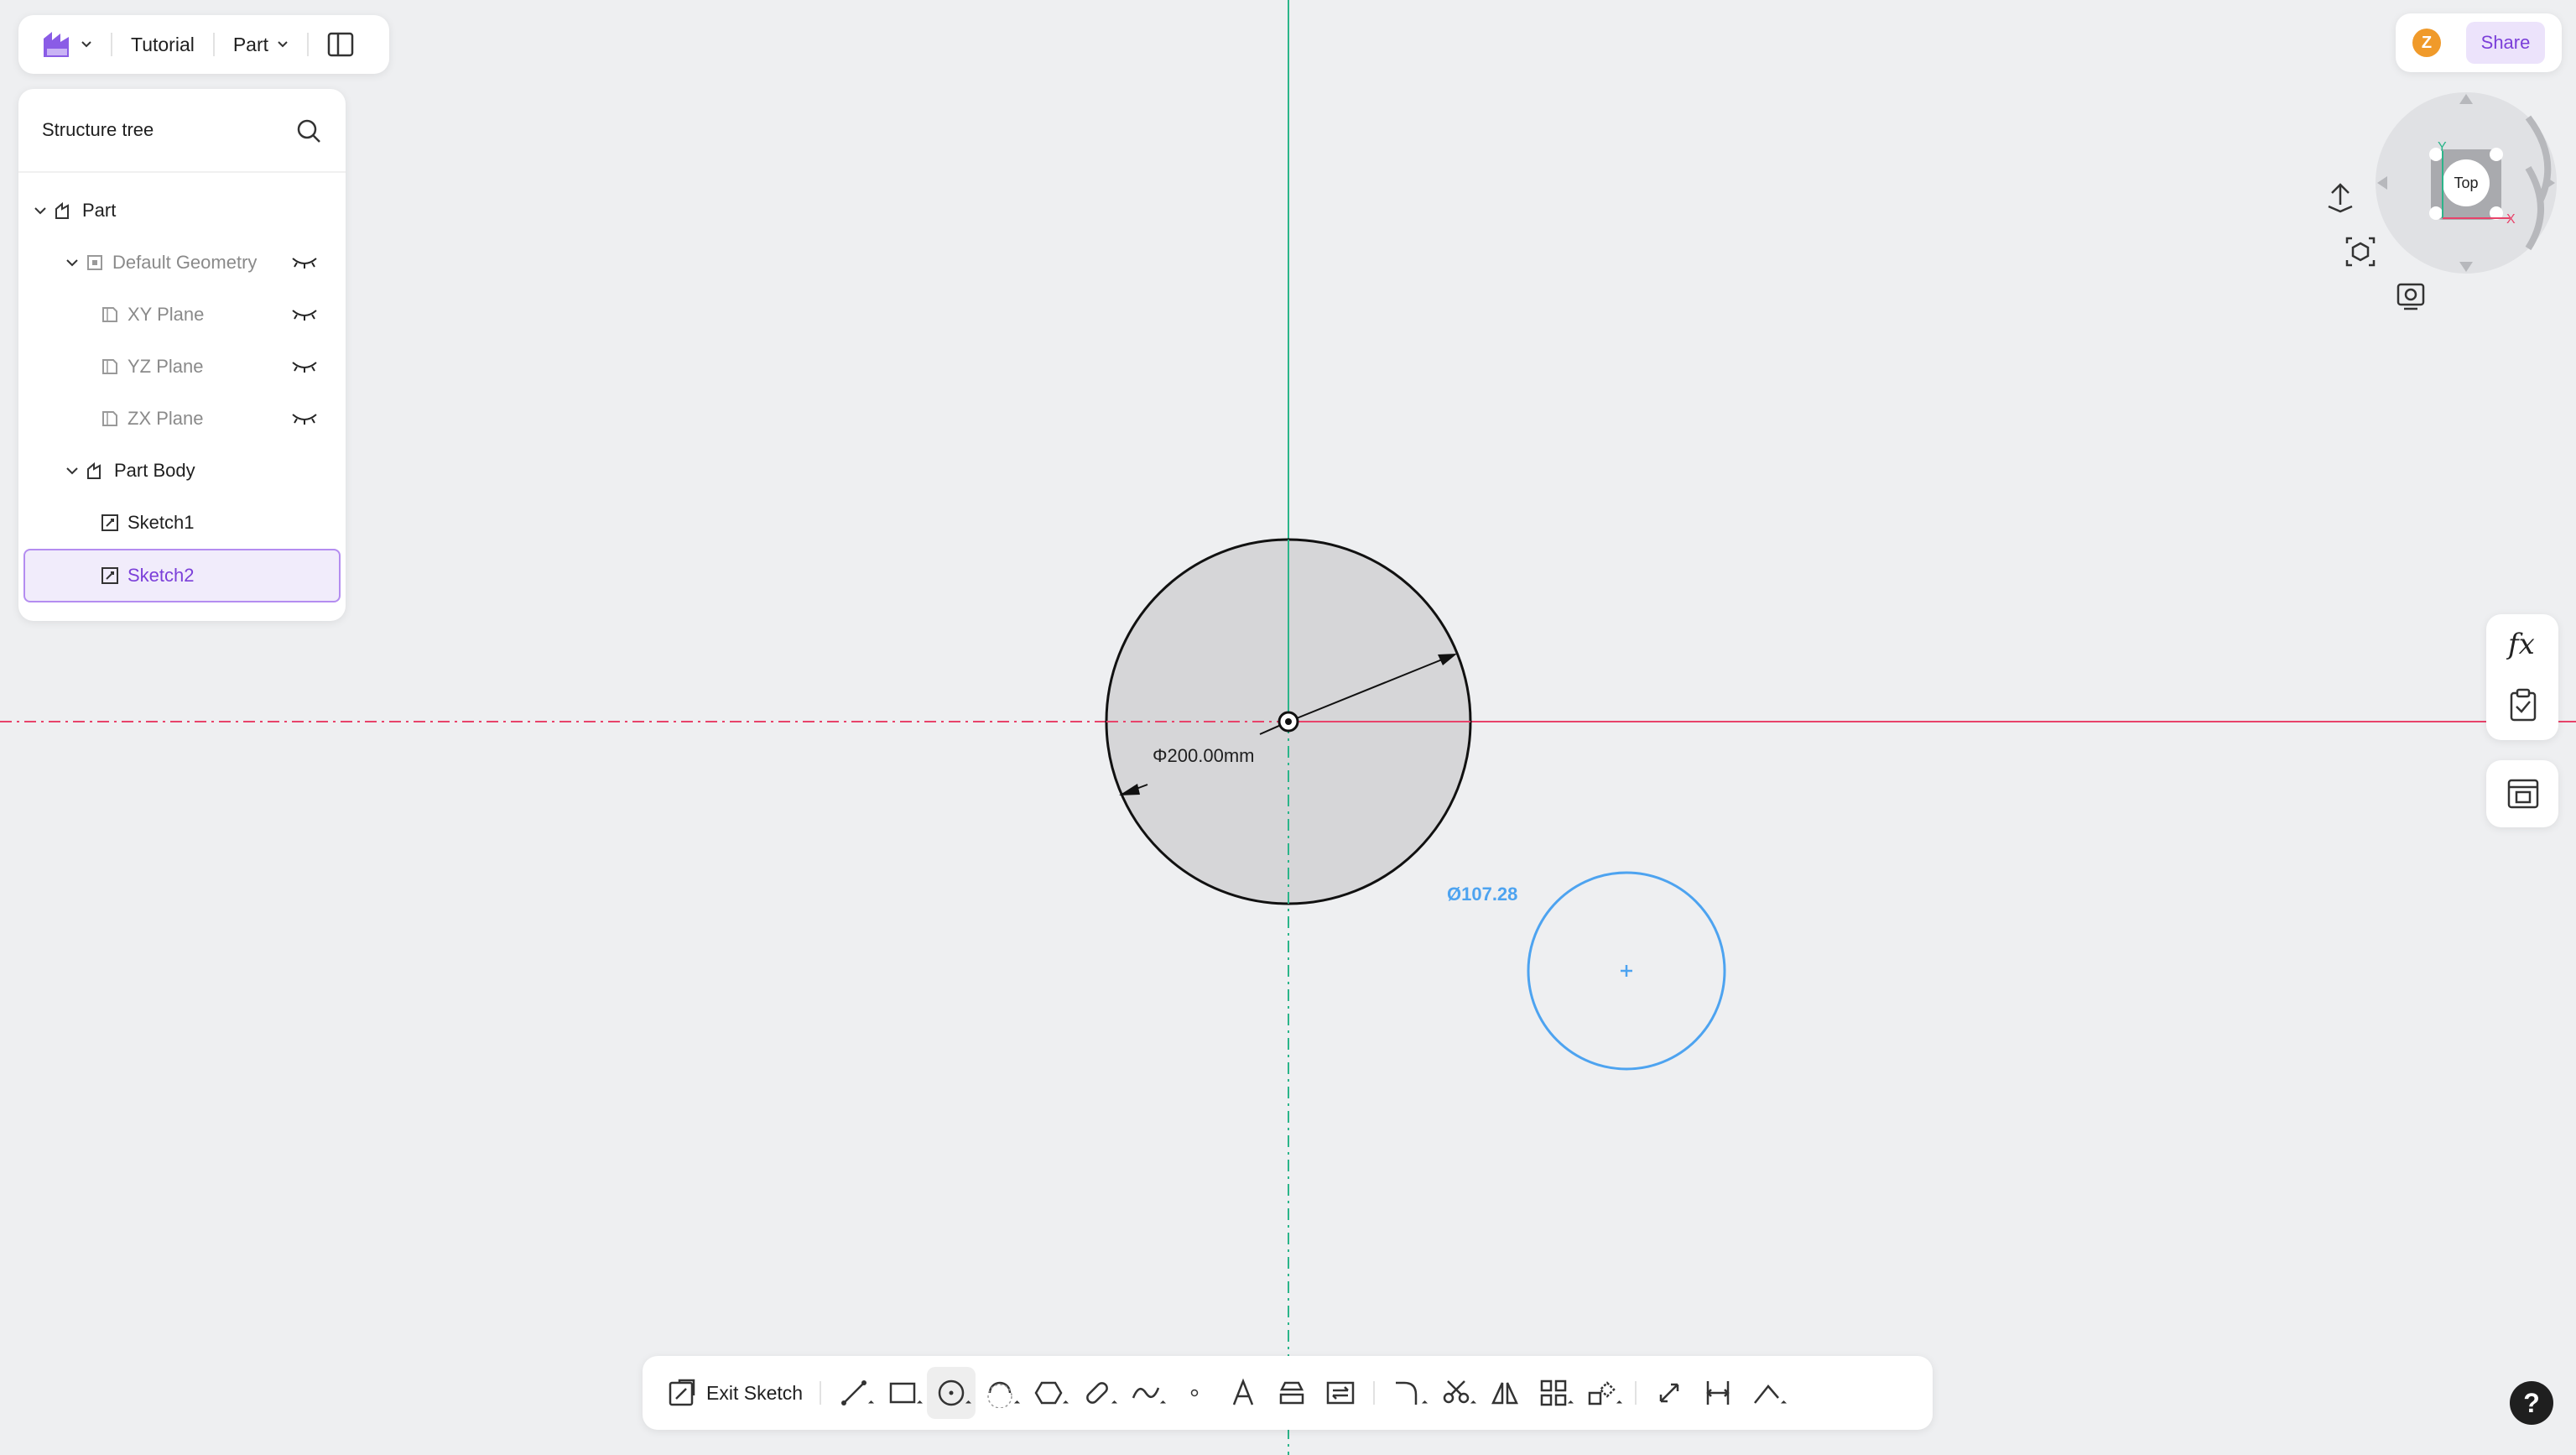 Image resolution: width=2576 pixels, height=1455 pixels. Describe the element at coordinates (165, 418) in the screenshot. I see `tree-item-label: ZX Plane` at that location.